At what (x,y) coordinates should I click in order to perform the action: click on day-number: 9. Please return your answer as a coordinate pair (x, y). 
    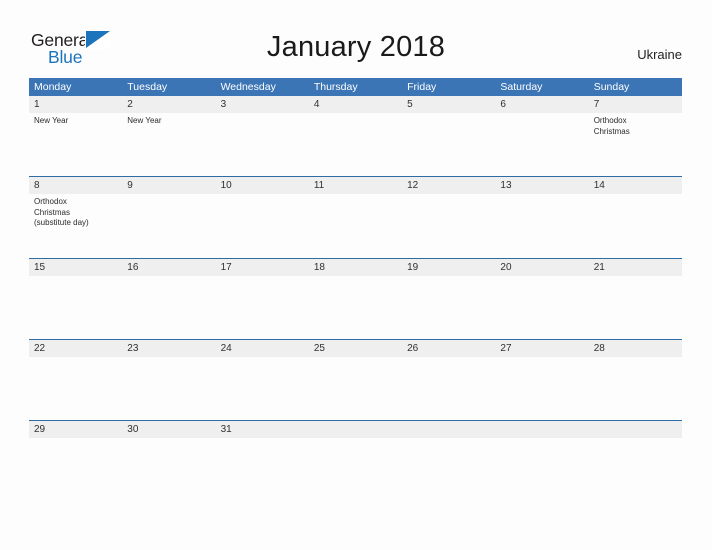
    Looking at the image, I should click on (168, 185).